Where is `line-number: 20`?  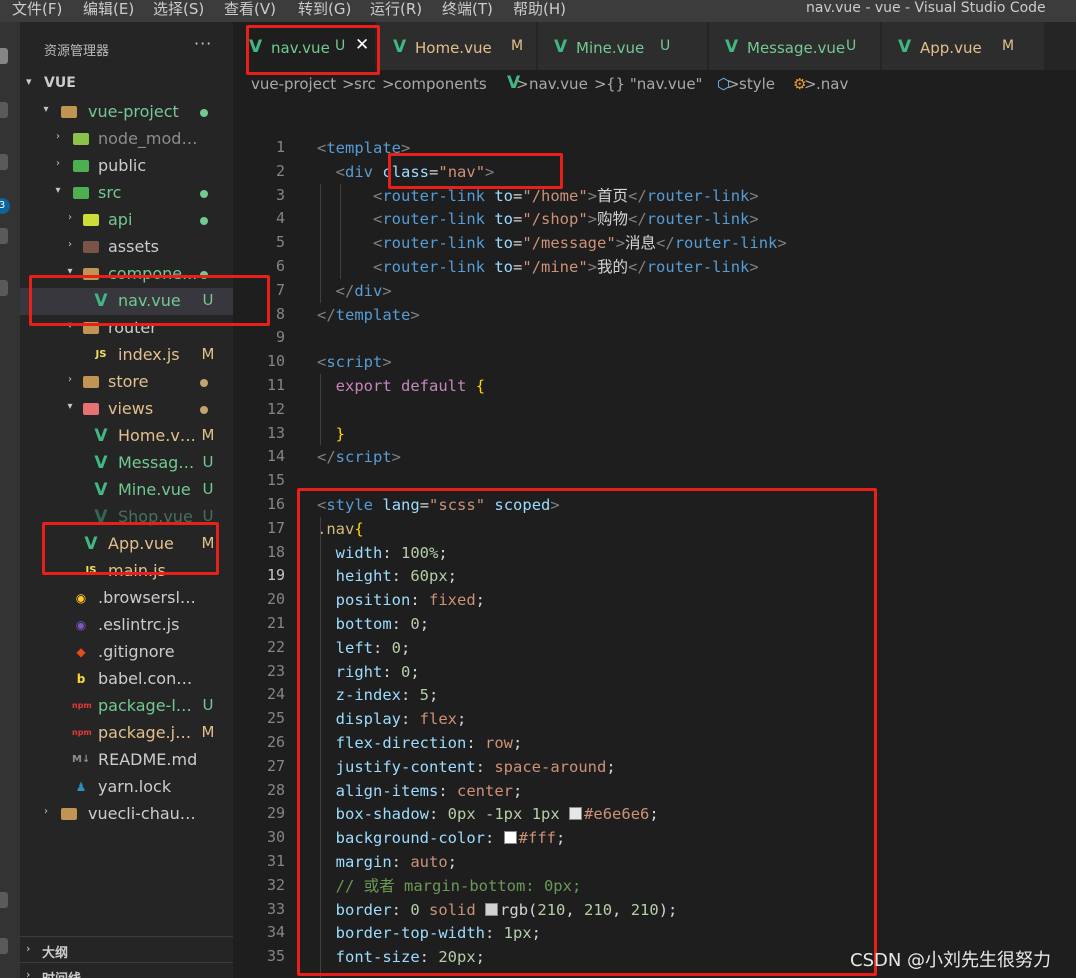
line-number: 20 is located at coordinates (275, 599).